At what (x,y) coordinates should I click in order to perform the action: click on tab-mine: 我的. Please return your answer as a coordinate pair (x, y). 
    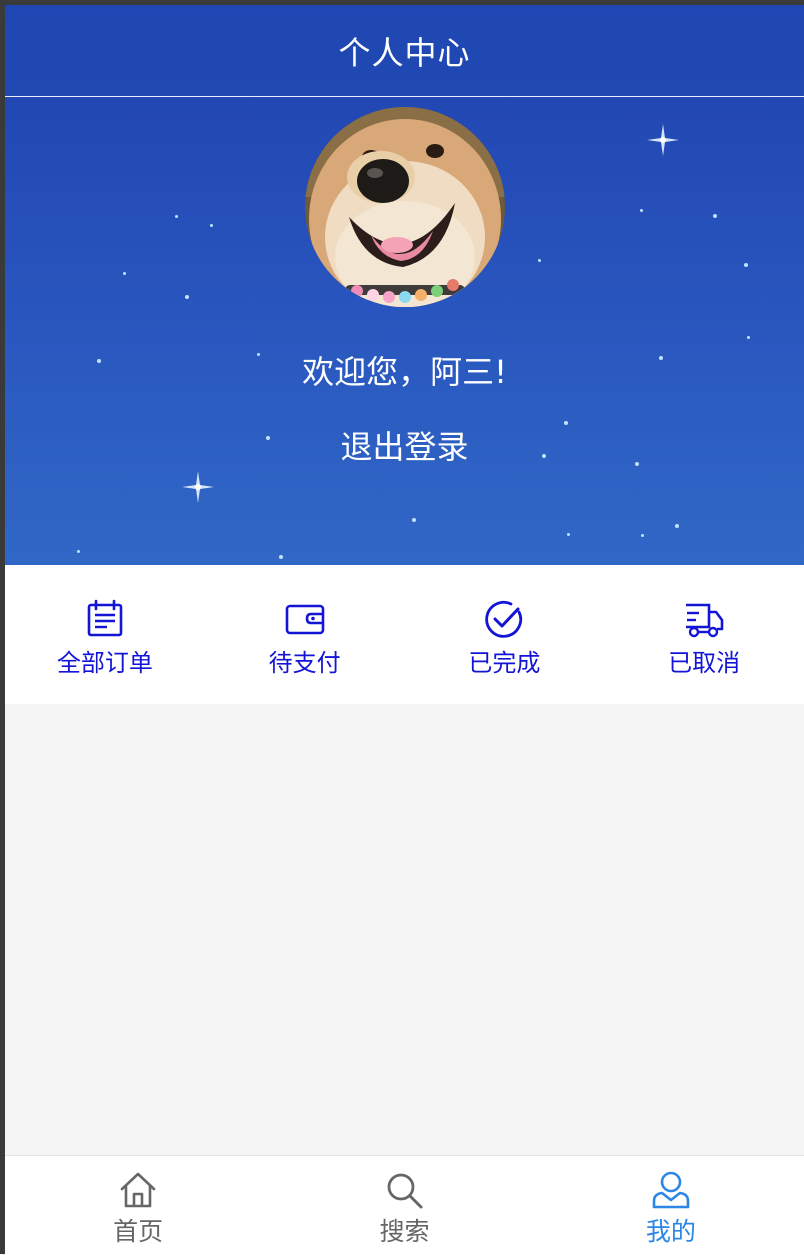
    Looking at the image, I should click on (671, 1205).